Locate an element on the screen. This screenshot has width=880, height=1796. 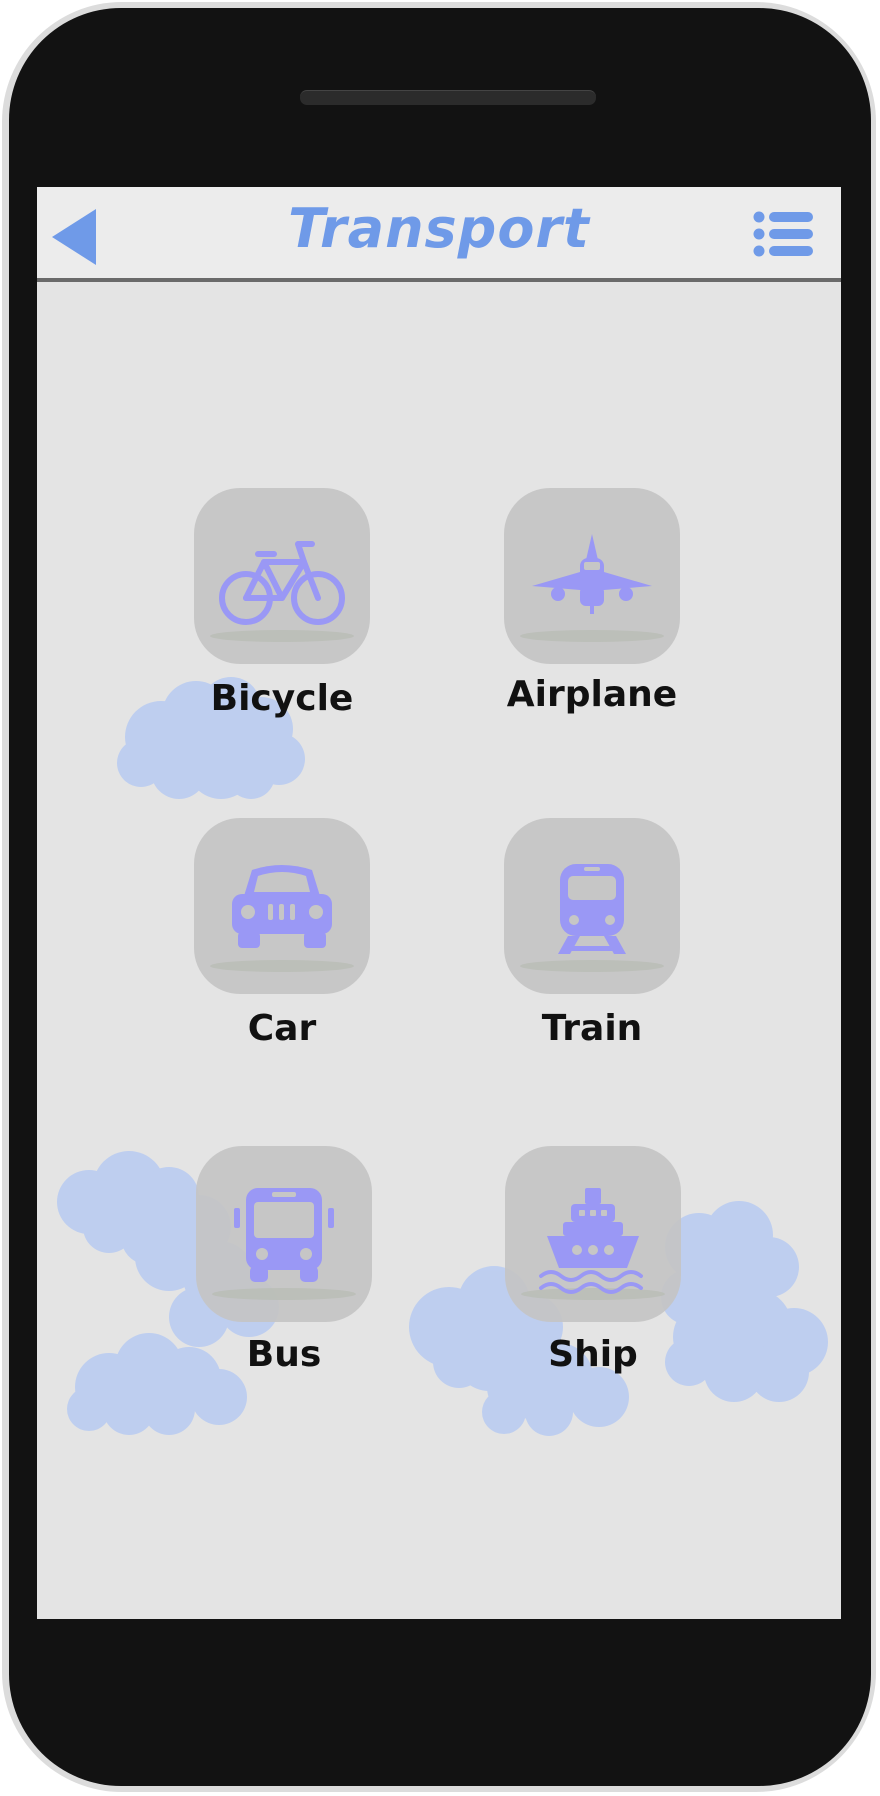
tile-label: Ship is located at coordinates (593, 1354).